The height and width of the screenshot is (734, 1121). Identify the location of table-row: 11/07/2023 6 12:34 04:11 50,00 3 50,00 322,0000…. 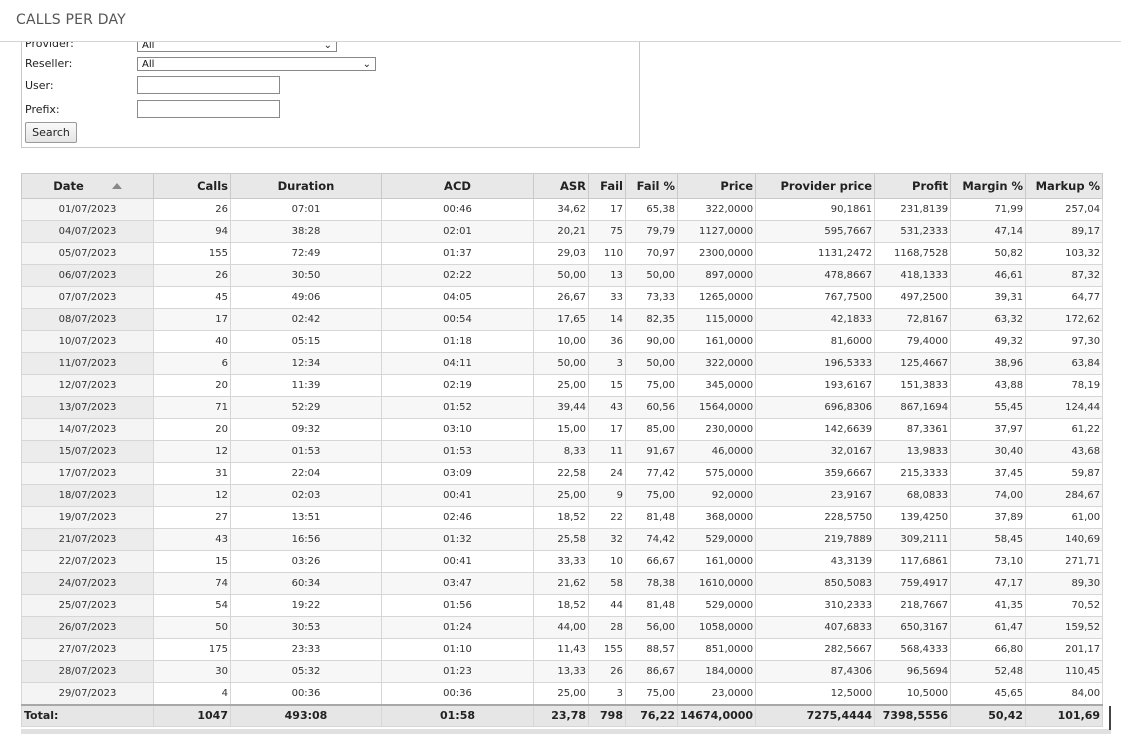
(562, 363).